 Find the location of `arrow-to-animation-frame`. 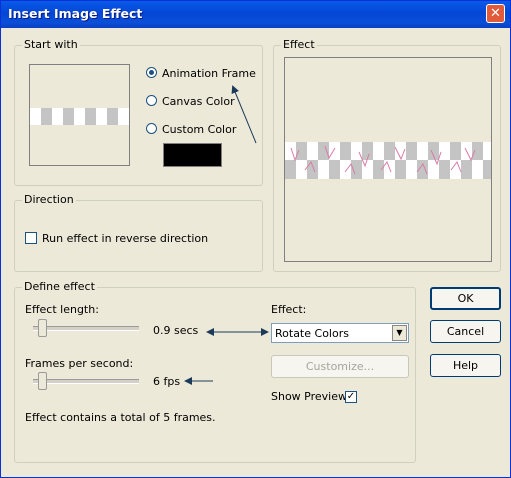

arrow-to-animation-frame is located at coordinates (244, 114).